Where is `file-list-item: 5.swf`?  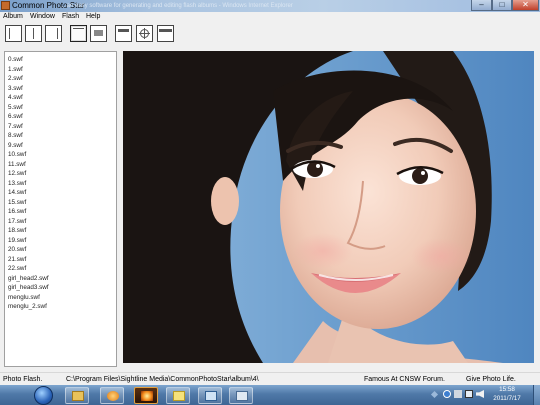
file-list-item: 5.swf is located at coordinates (62, 108).